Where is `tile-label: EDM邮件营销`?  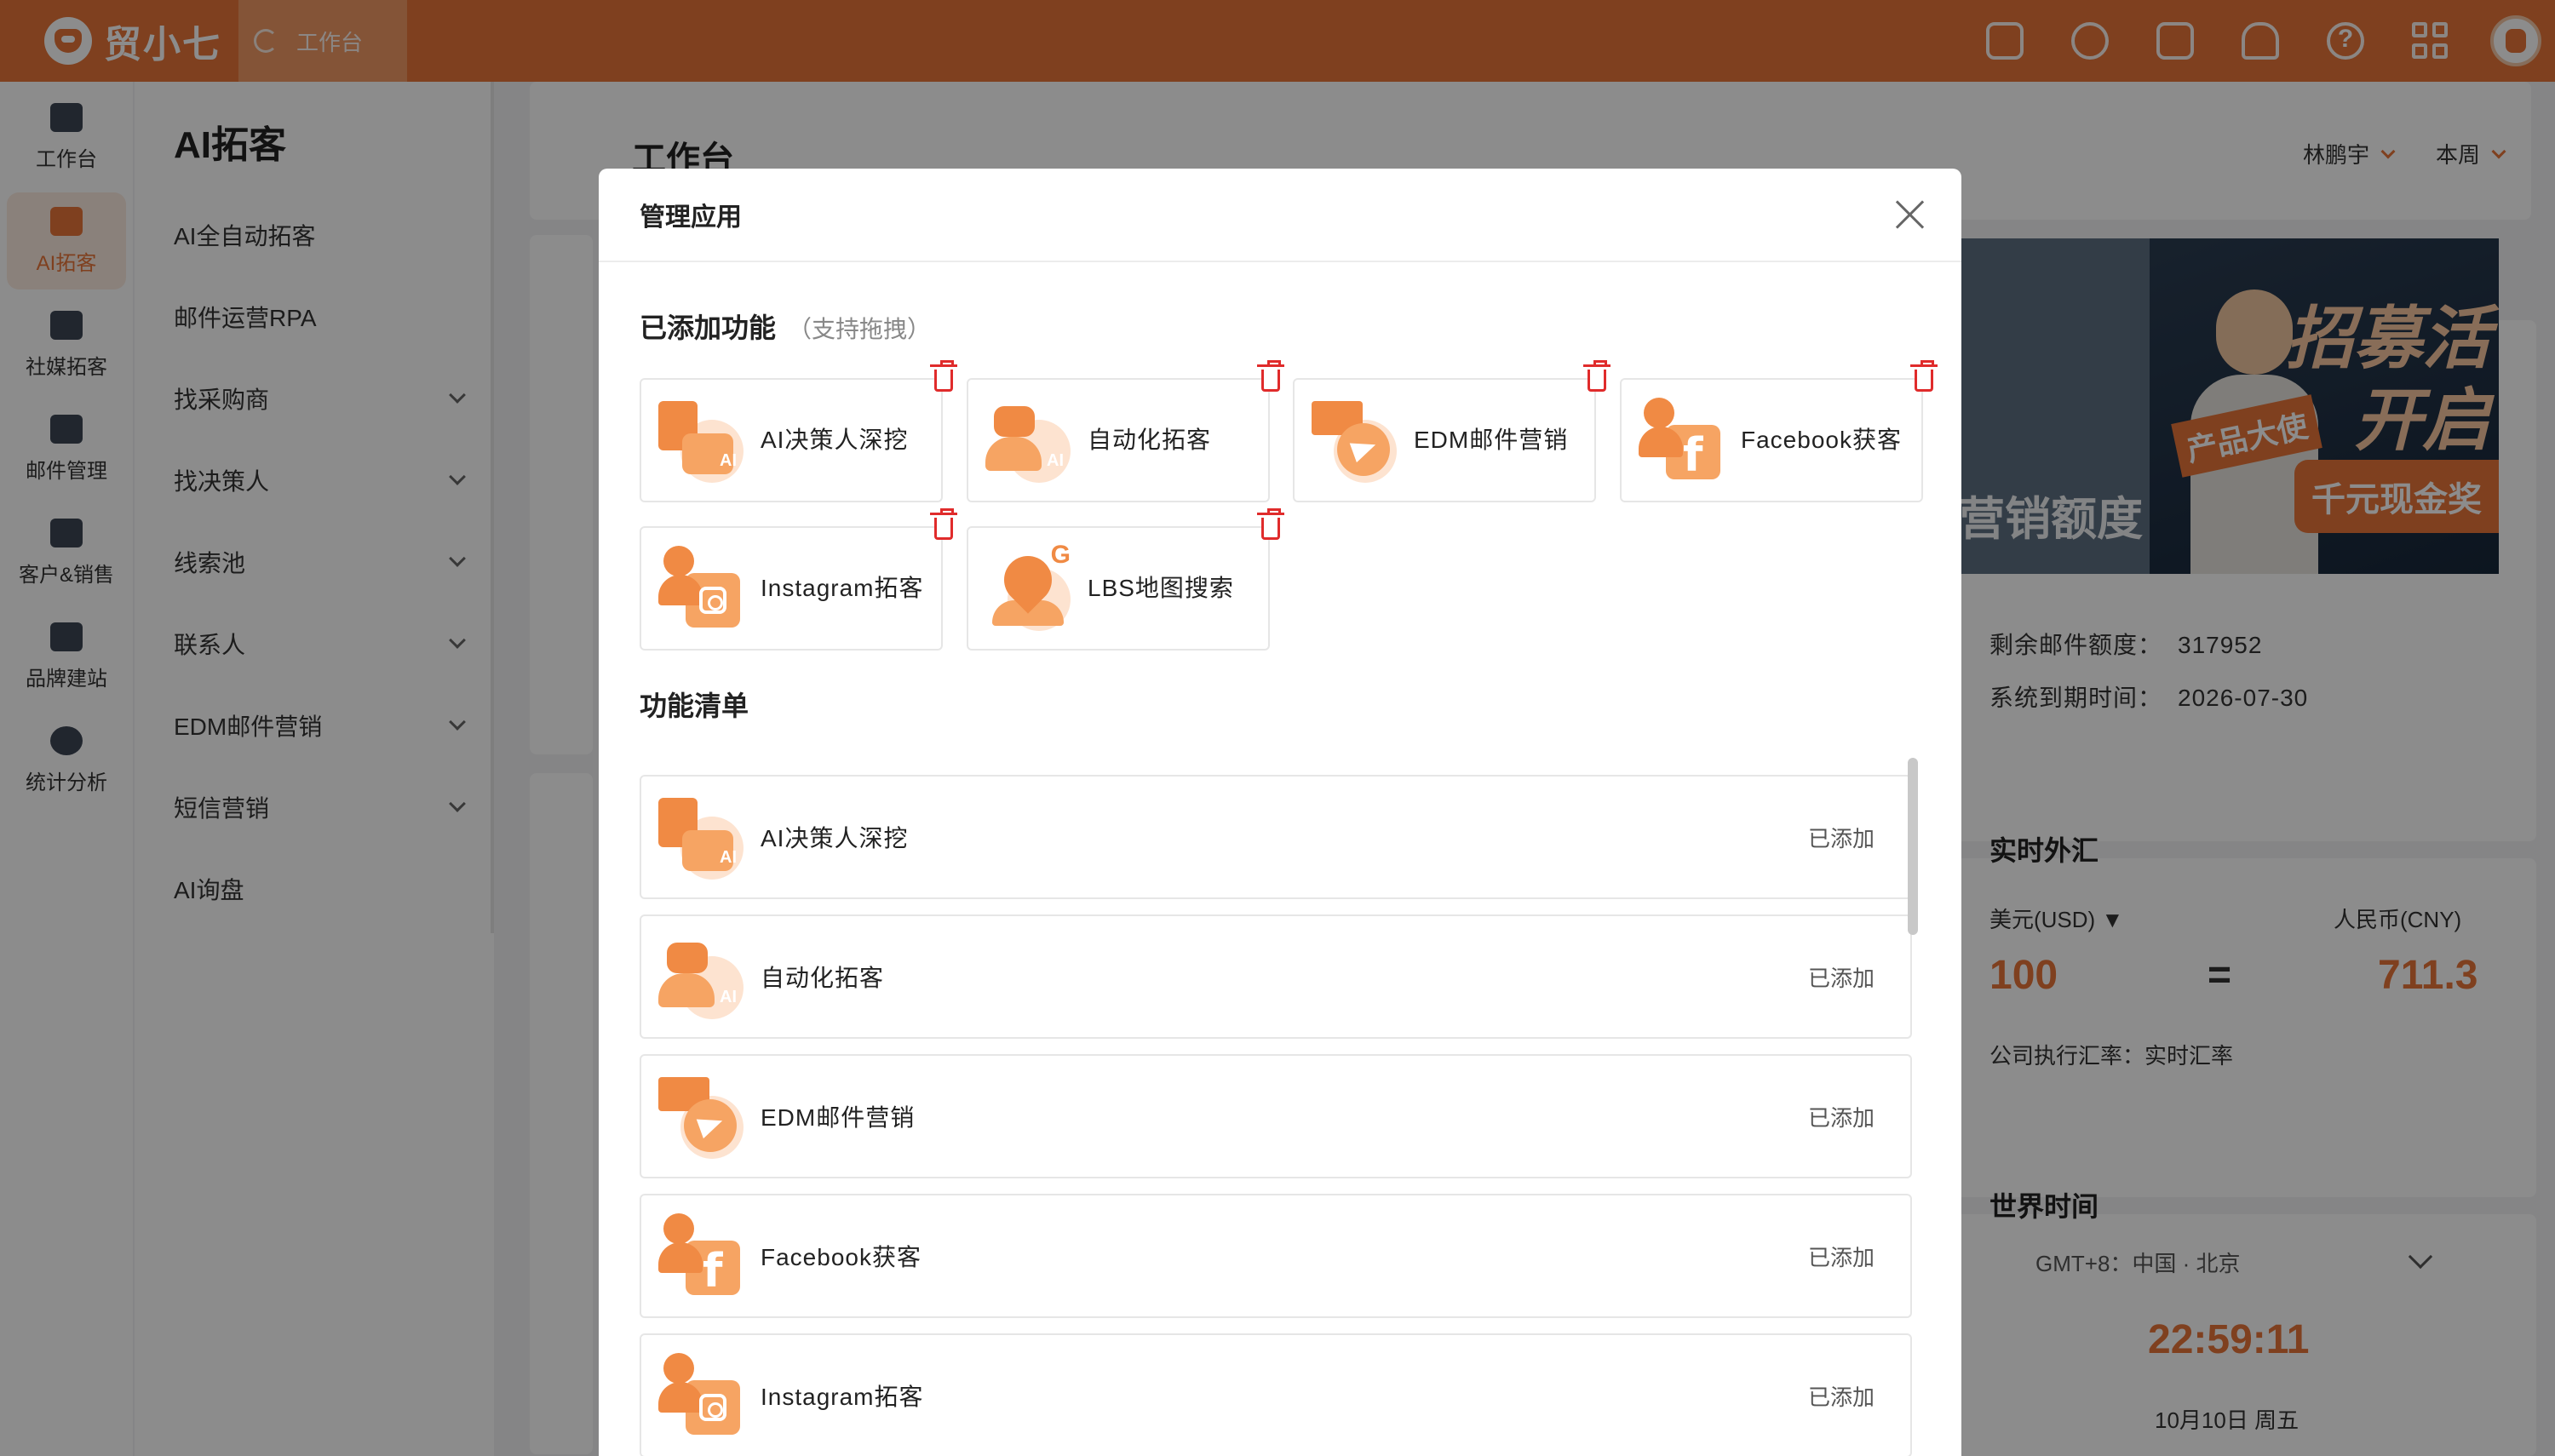
tile-label: EDM邮件营销 is located at coordinates (1491, 440).